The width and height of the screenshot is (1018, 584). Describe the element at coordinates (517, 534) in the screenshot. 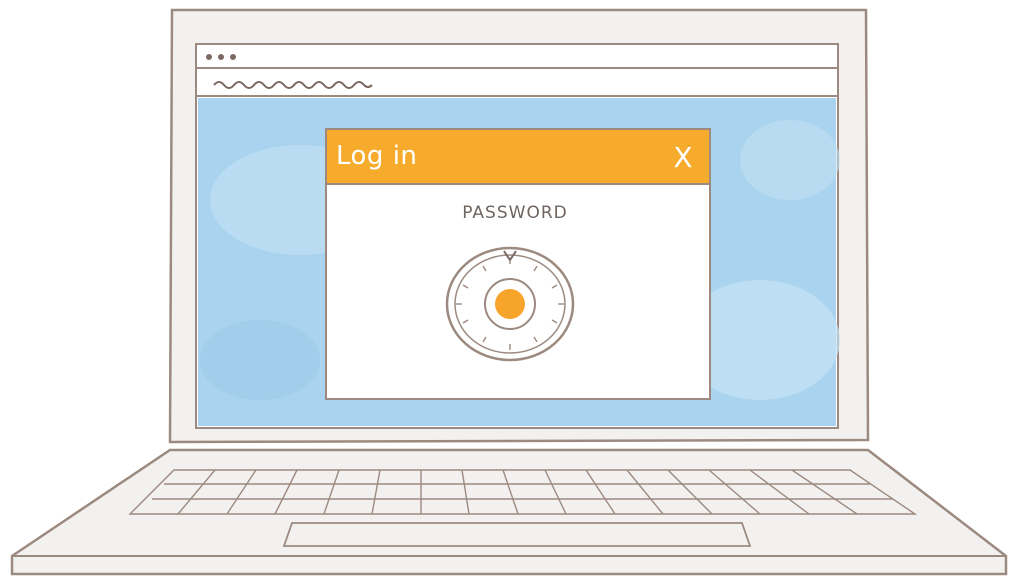

I see `trackpad` at that location.